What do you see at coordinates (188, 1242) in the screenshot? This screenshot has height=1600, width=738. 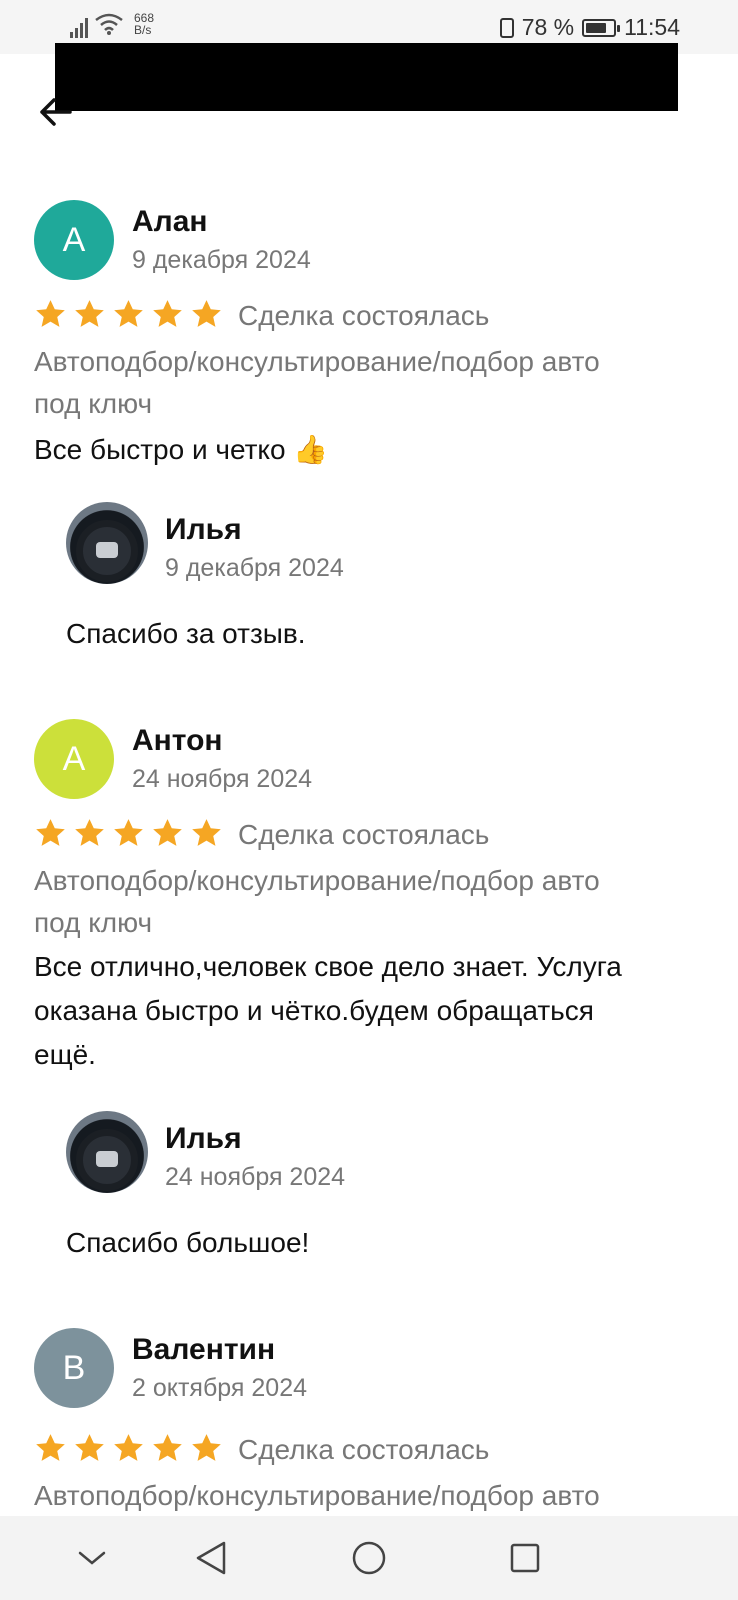 I see `reply-text: Спасибо большое!` at bounding box center [188, 1242].